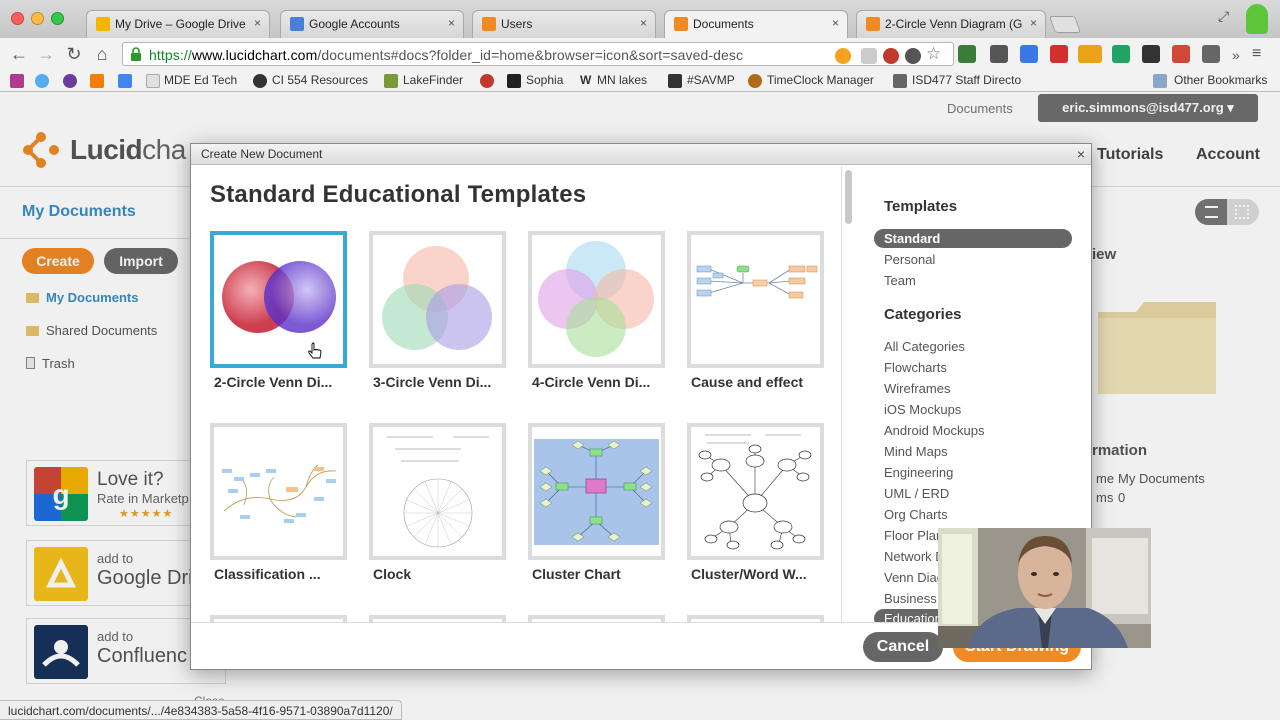 This screenshot has height=720, width=1280. What do you see at coordinates (46, 54) in the screenshot?
I see `forward-button: →` at bounding box center [46, 54].